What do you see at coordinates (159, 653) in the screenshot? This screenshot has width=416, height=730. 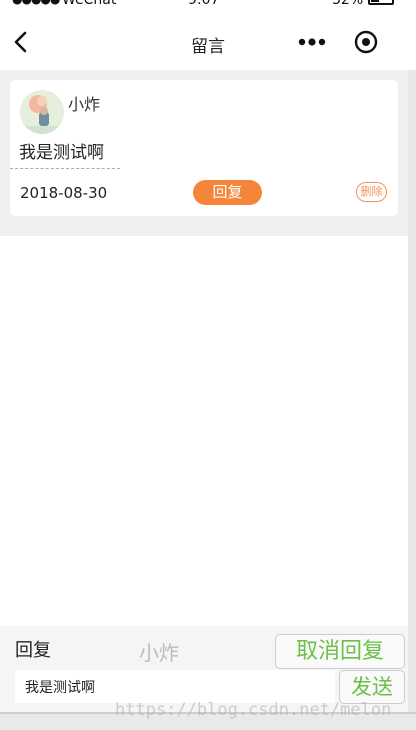 I see `reply-target-name: 小炸` at bounding box center [159, 653].